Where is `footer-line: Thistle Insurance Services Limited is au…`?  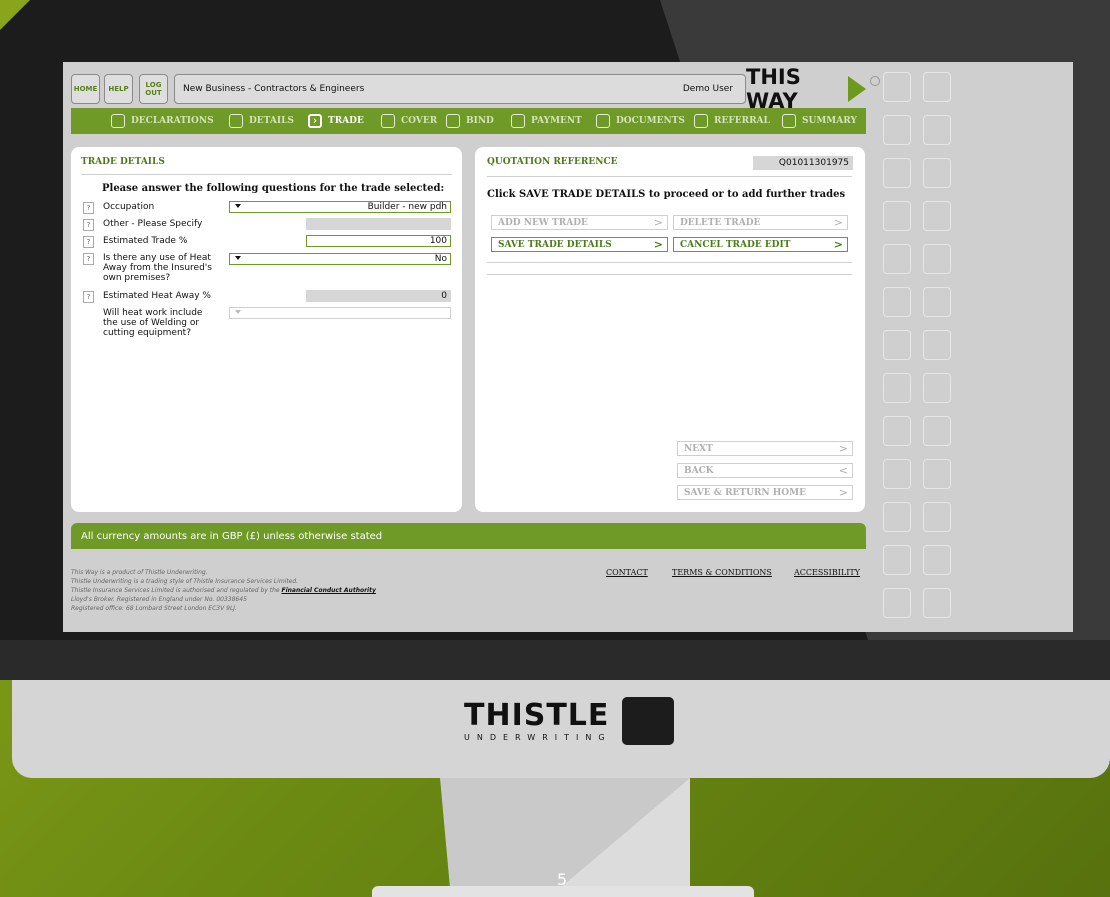 footer-line: Thistle Insurance Services Limited is au… is located at coordinates (223, 590).